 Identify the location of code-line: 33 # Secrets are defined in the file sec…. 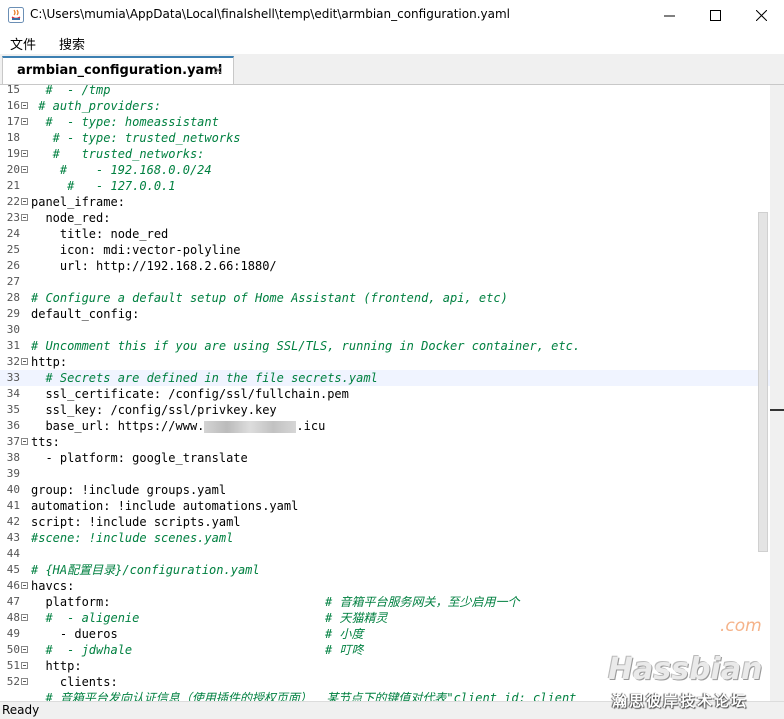
(385, 378).